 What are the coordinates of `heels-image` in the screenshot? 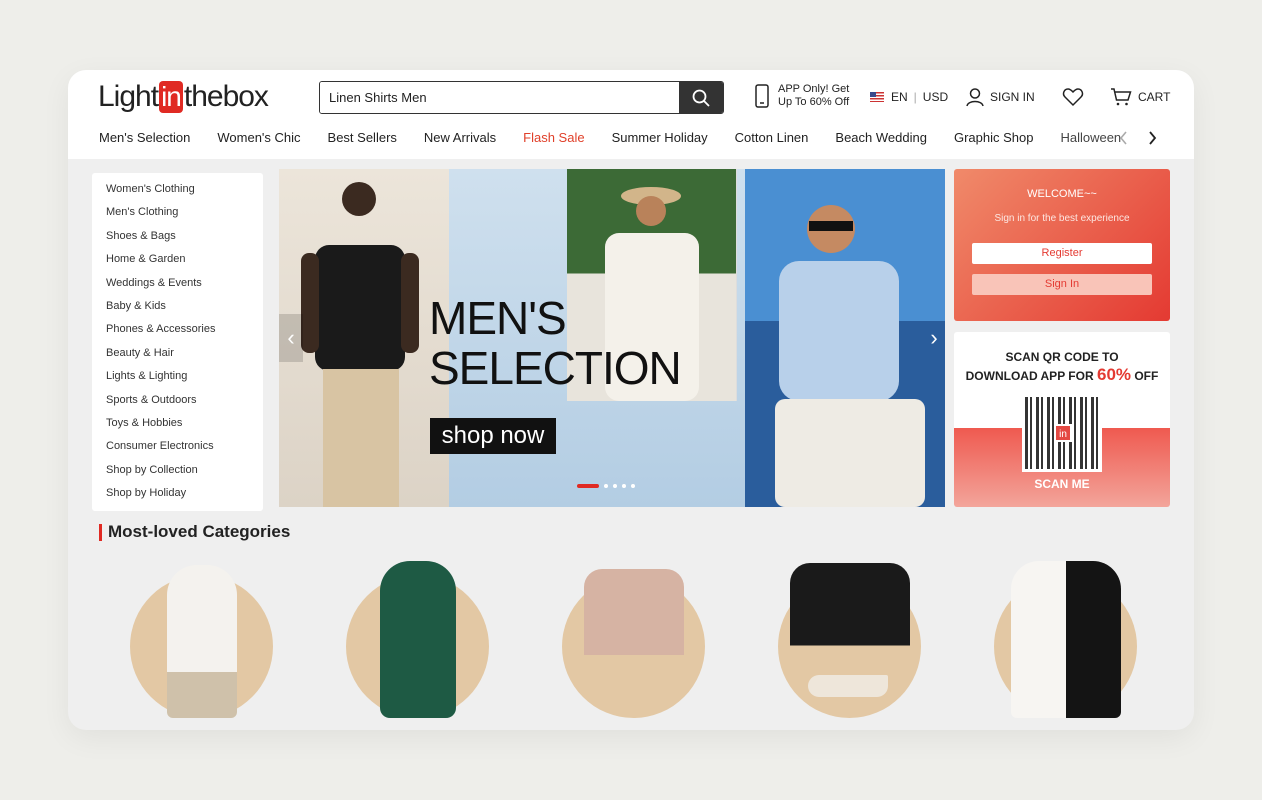 It's located at (848, 686).